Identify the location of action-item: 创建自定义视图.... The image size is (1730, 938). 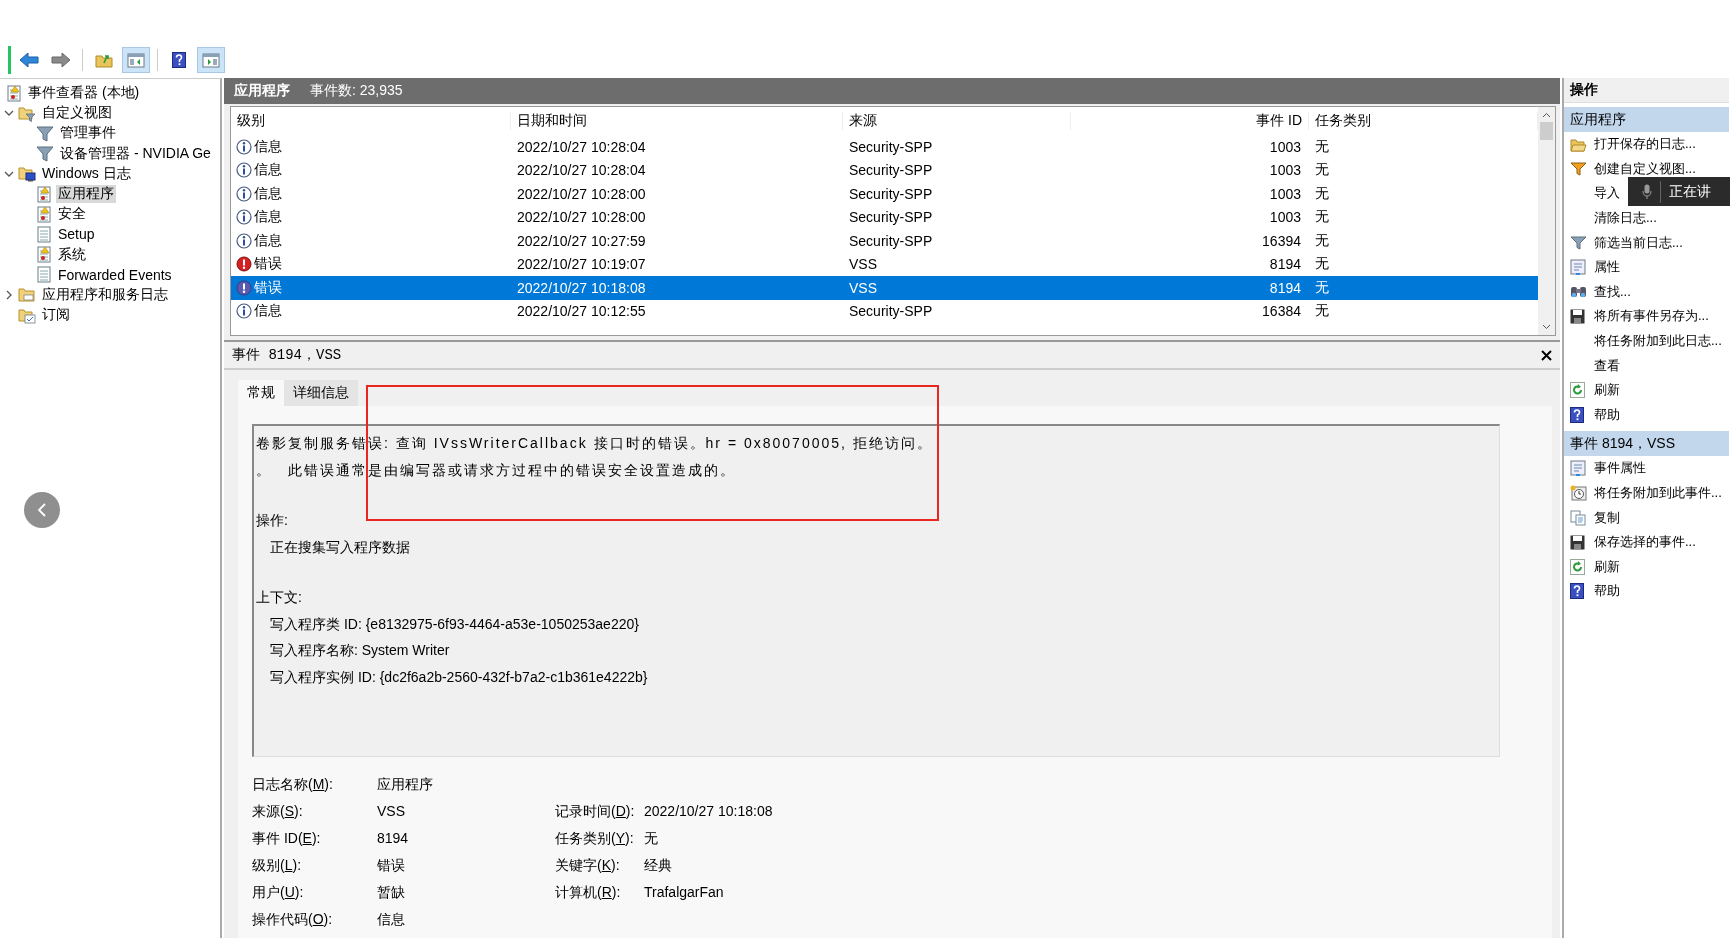
(1630, 169).